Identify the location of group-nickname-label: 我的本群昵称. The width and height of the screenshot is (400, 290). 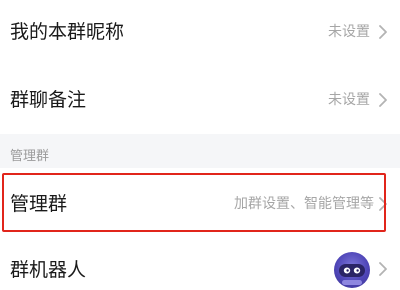
(67, 32).